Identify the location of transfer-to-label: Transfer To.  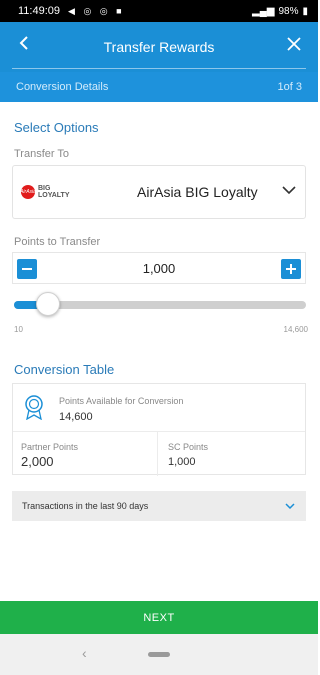
(42, 154).